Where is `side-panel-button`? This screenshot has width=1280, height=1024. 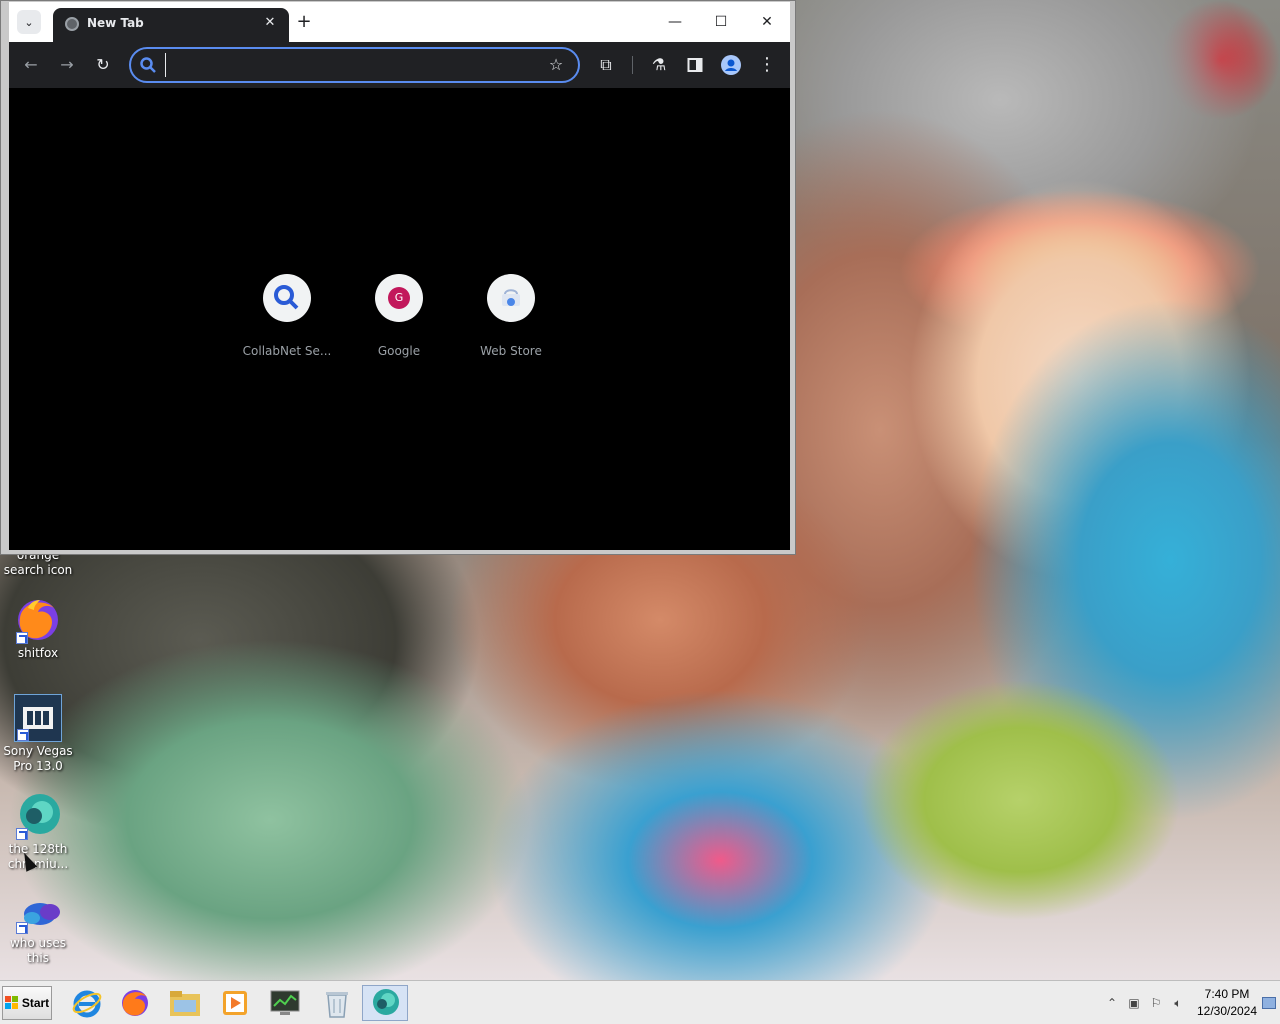
side-panel-button is located at coordinates (695, 65).